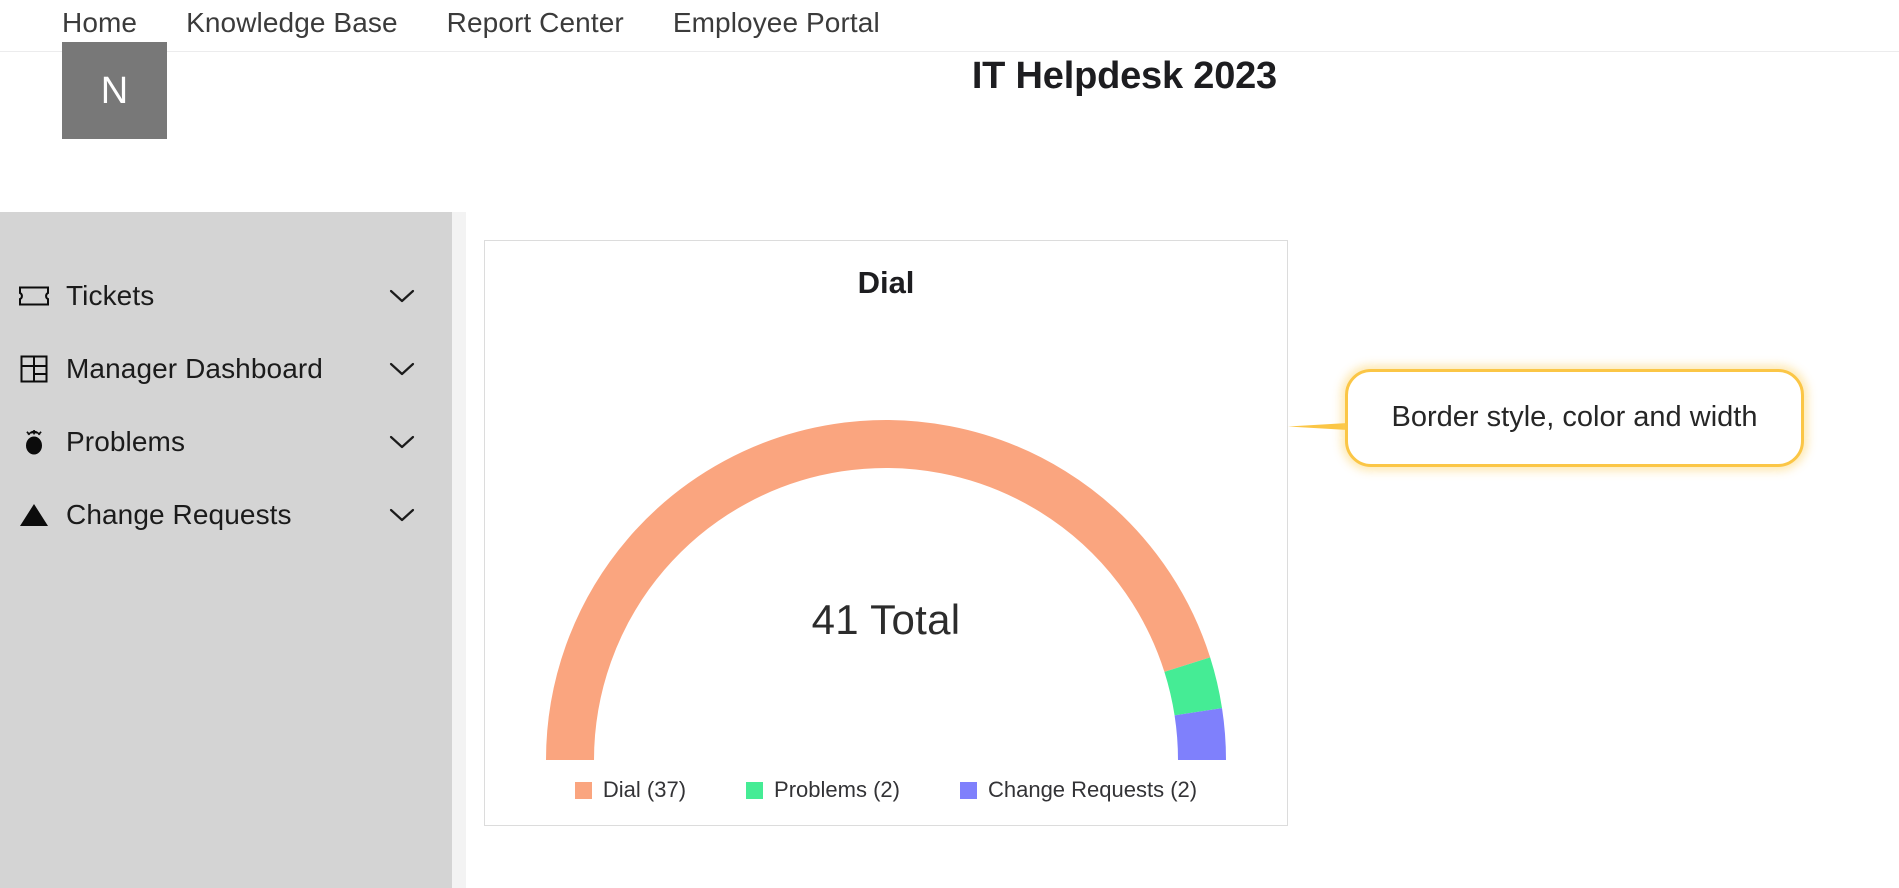 The image size is (1899, 888). I want to click on sidebar-item-label: Change Requests, so click(179, 514).